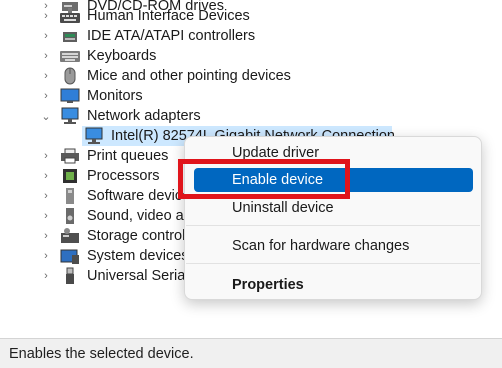 The width and height of the screenshot is (502, 368). Describe the element at coordinates (144, 116) in the screenshot. I see `tree-item-label: Network adapters` at that location.